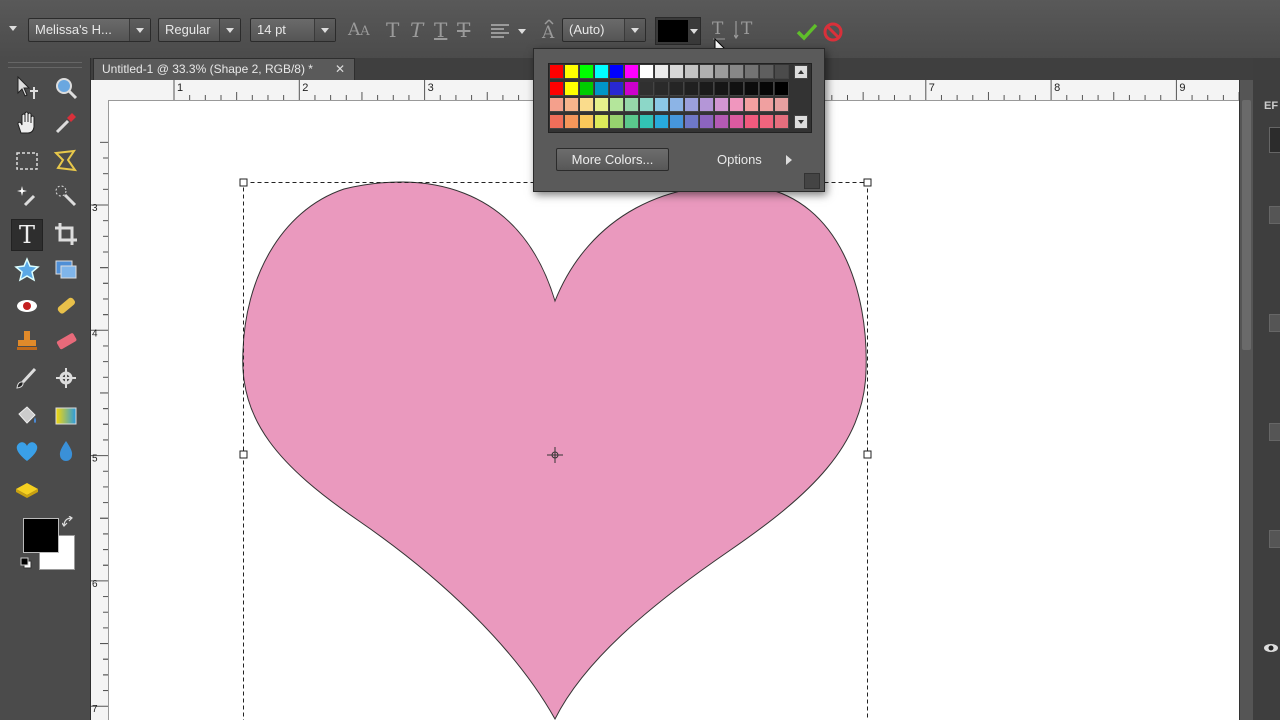  Describe the element at coordinates (604, 30) in the screenshot. I see `leading-dropdown: (Auto)` at that location.